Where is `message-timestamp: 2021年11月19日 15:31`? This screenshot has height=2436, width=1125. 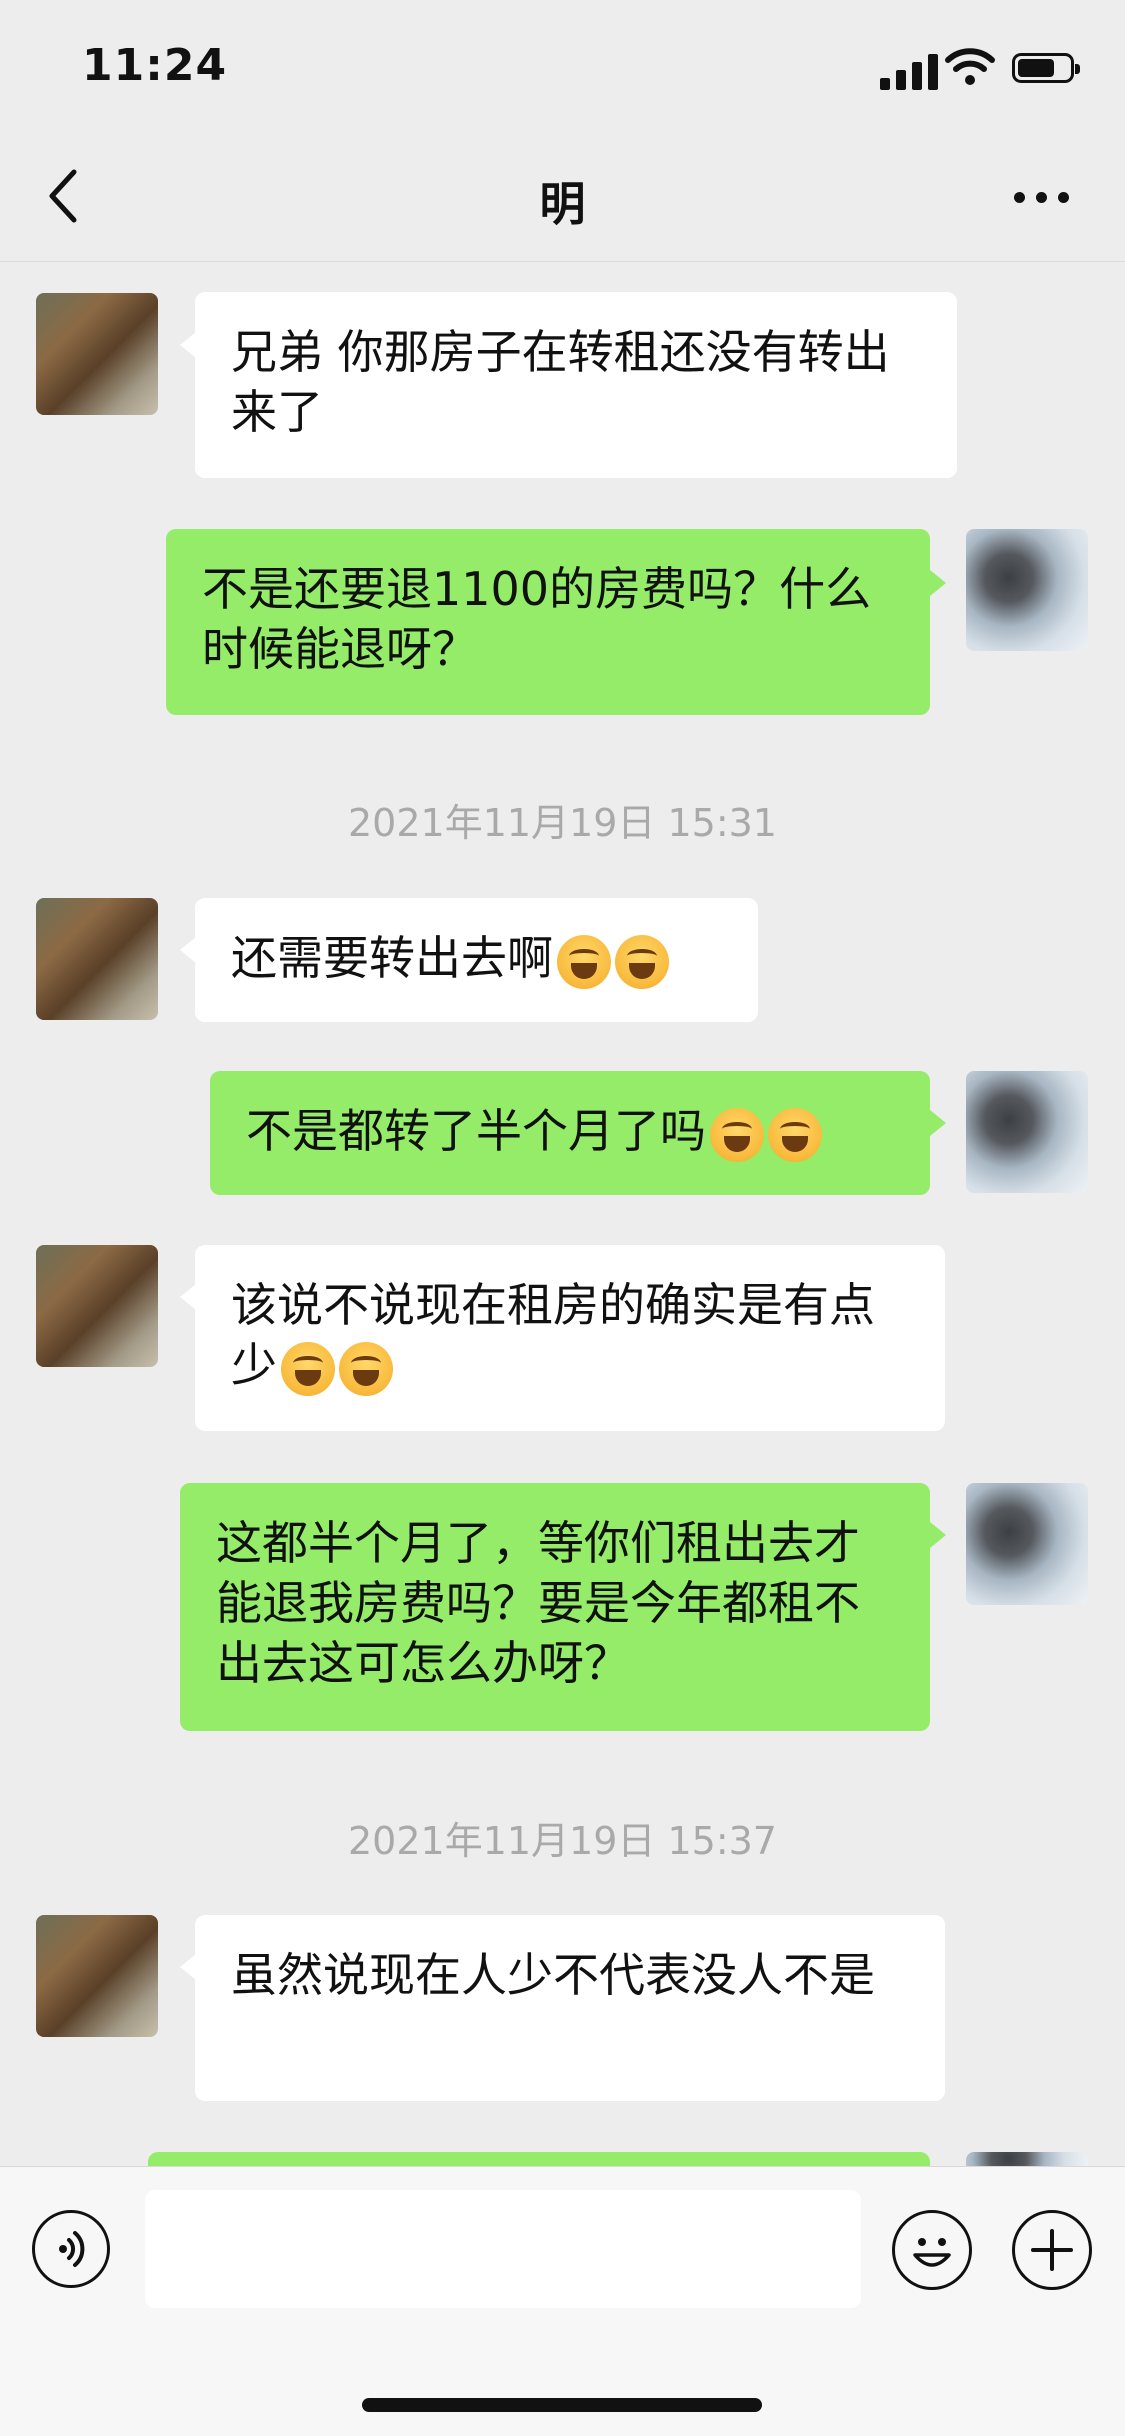 message-timestamp: 2021年11月19日 15:31 is located at coordinates (562, 823).